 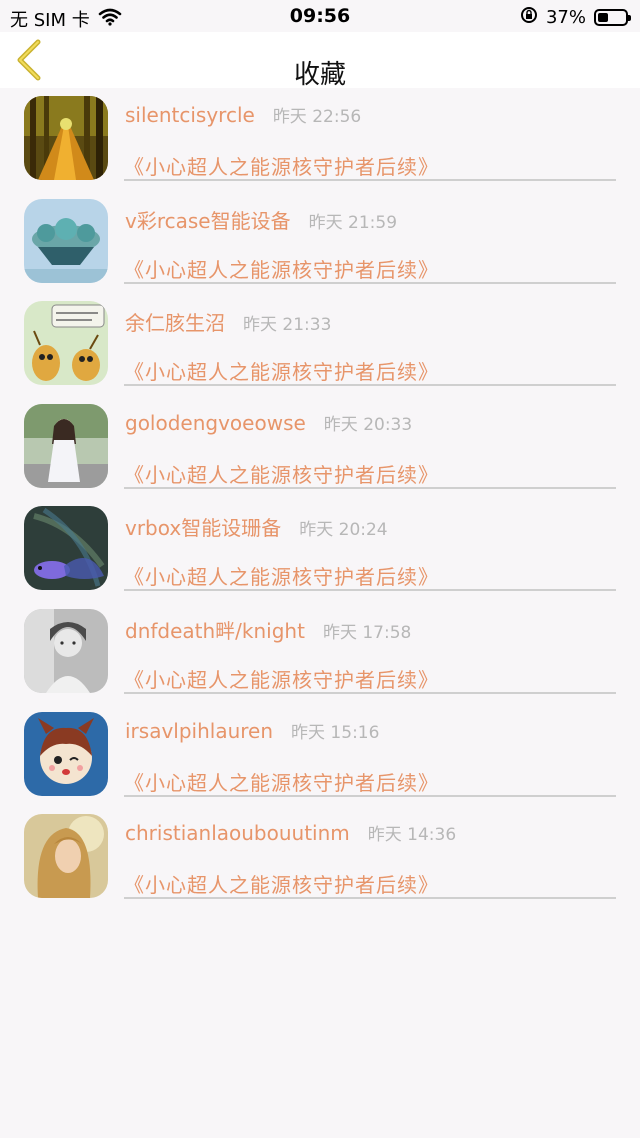 I want to click on name-line: v彩rcase智能设备 昨天 21:59, so click(x=261, y=219).